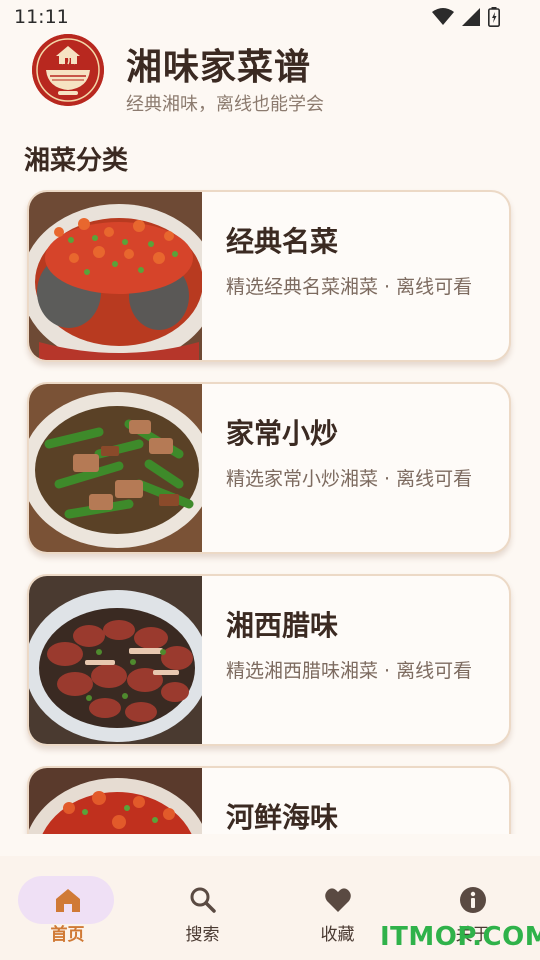  Describe the element at coordinates (202, 935) in the screenshot. I see `nav-label-search: 搜索` at that location.